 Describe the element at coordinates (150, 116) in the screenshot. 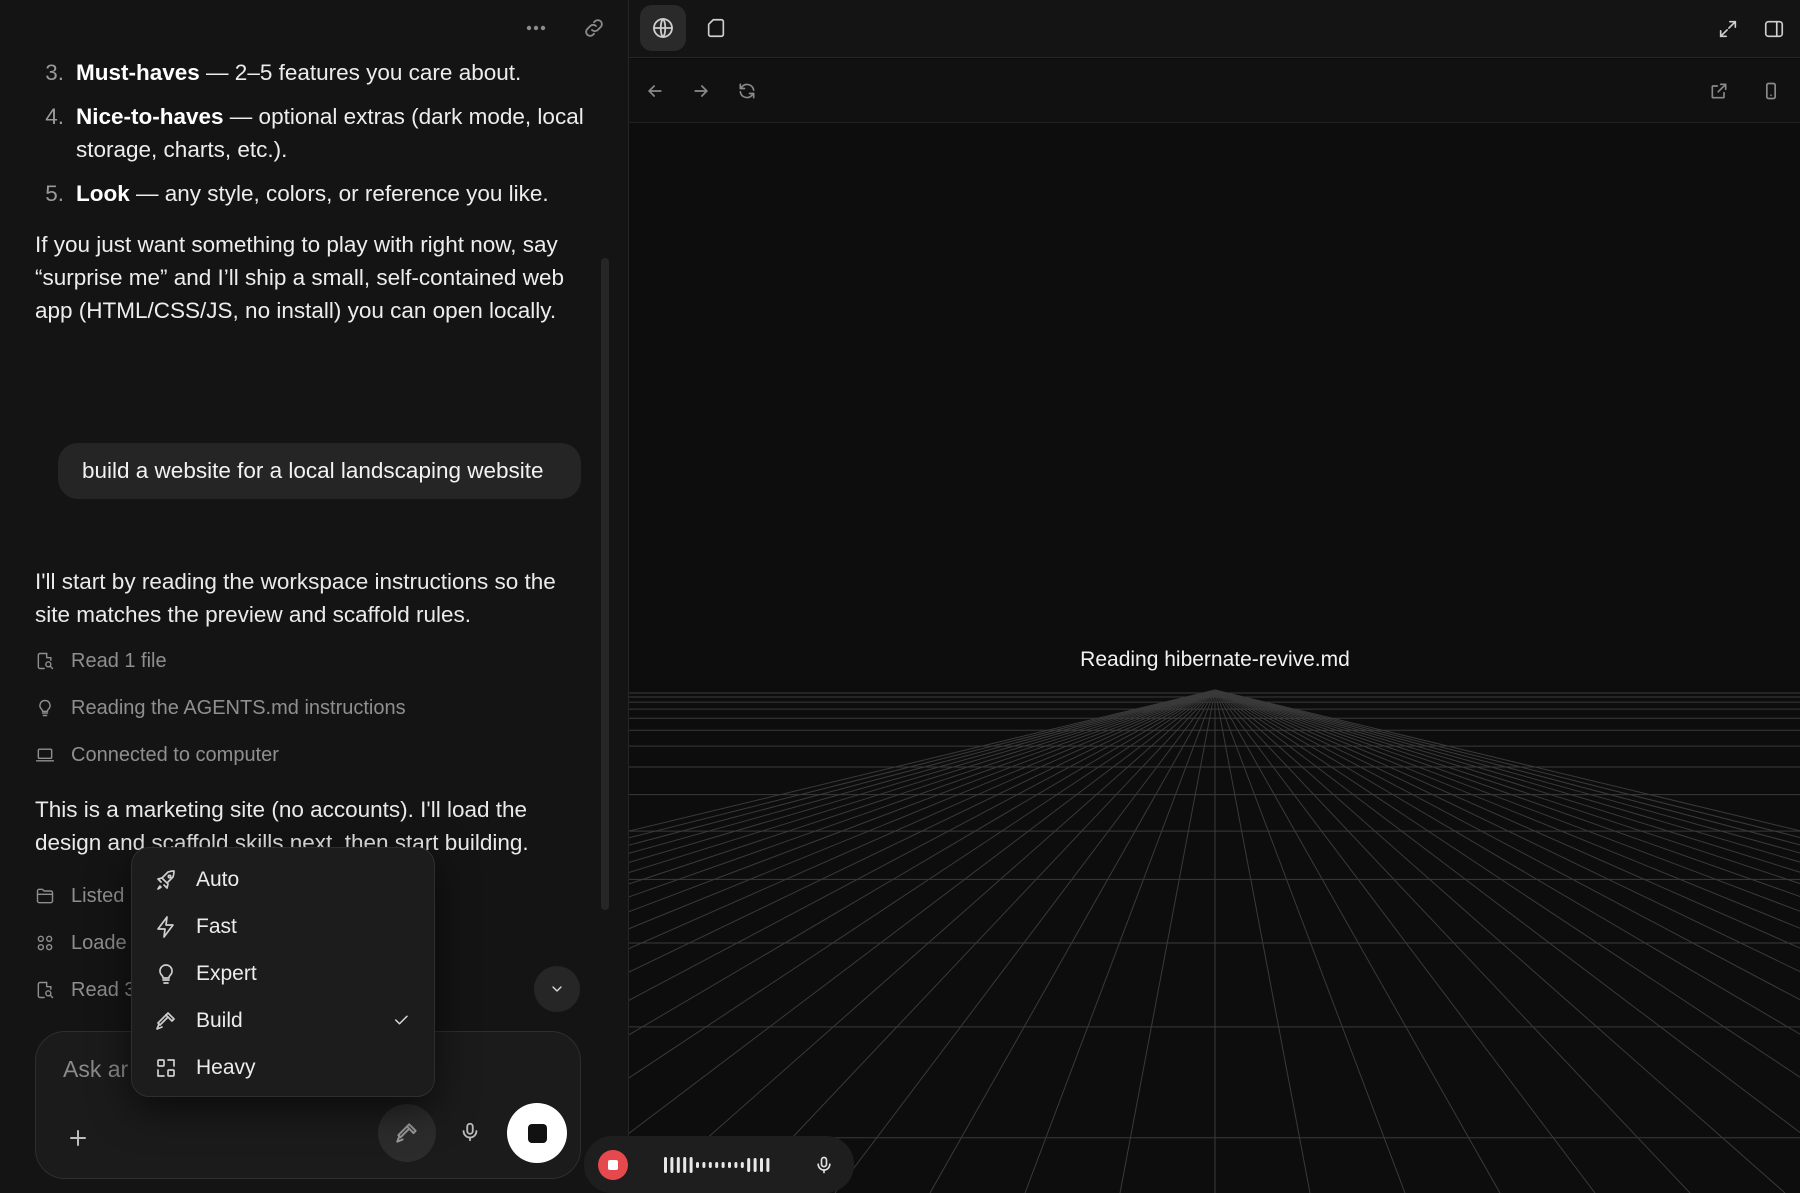

I see `list-item-title: Nice-to-haves` at that location.